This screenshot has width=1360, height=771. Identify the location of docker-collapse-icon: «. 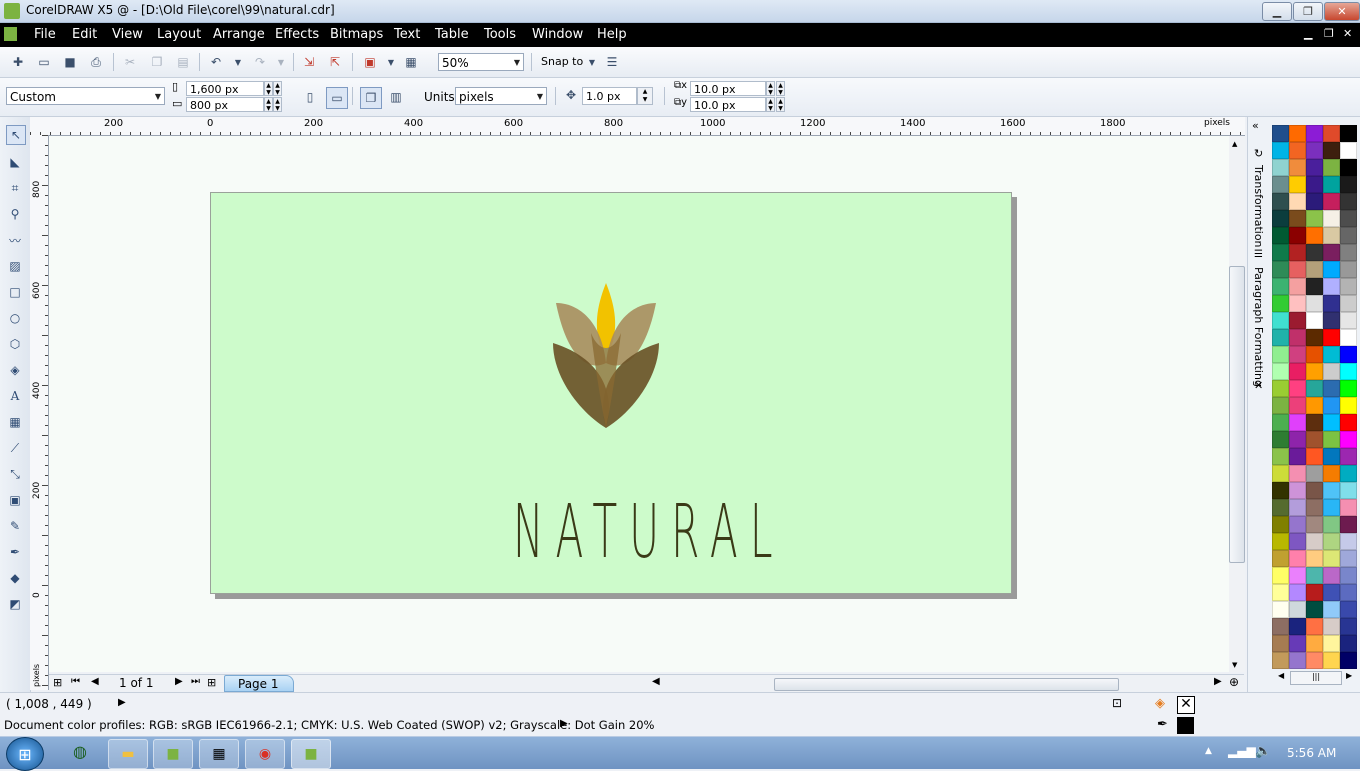
(1255, 125).